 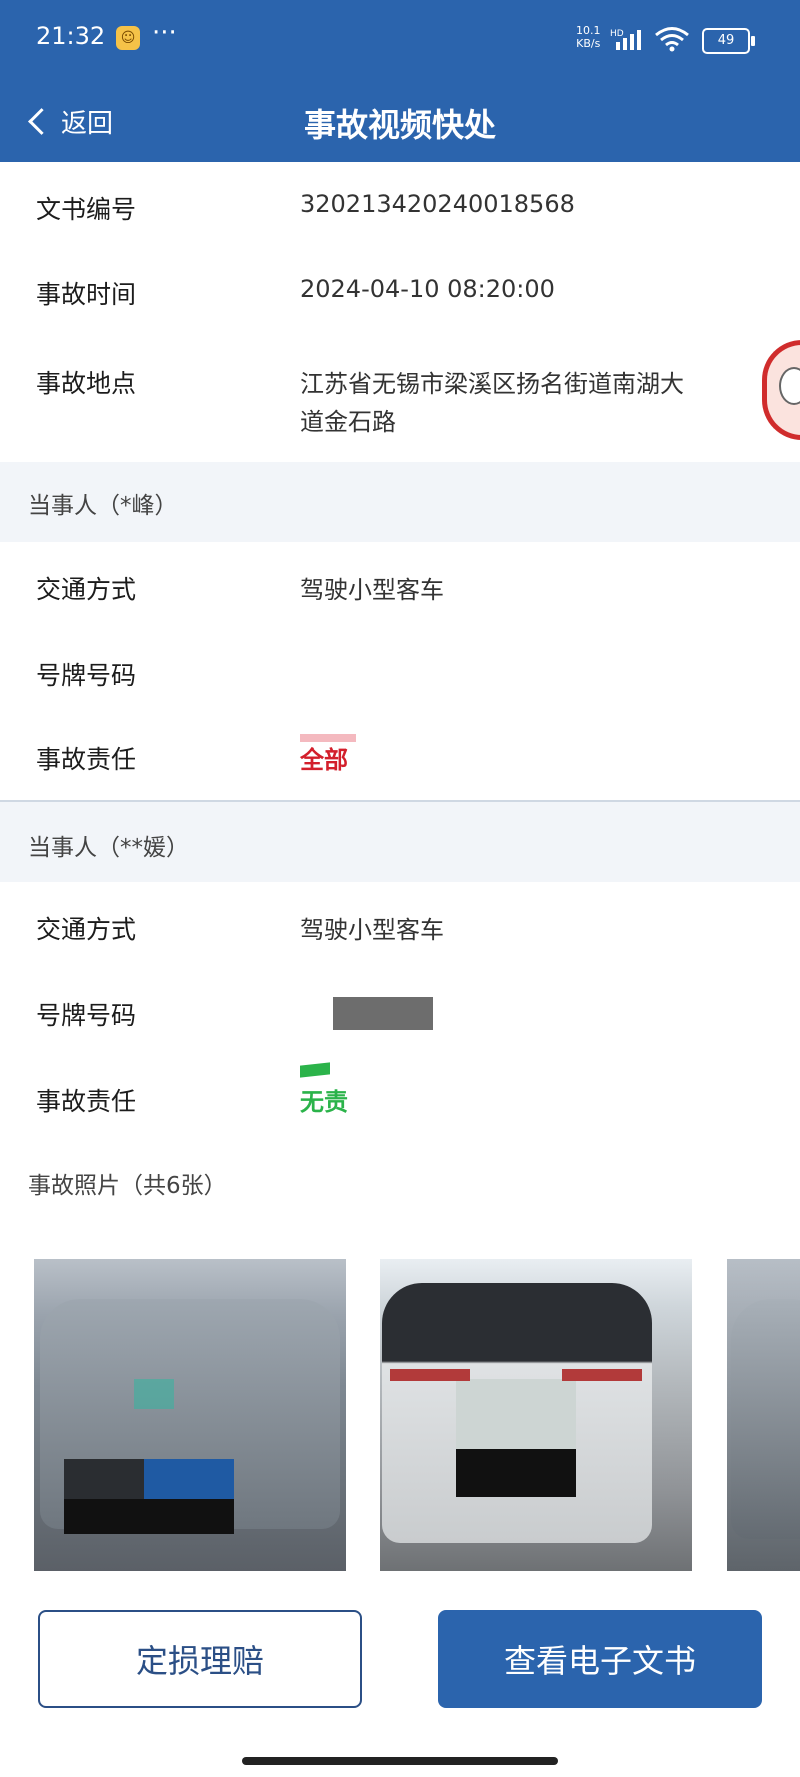 What do you see at coordinates (789, 386) in the screenshot?
I see `mascot-face-icon` at bounding box center [789, 386].